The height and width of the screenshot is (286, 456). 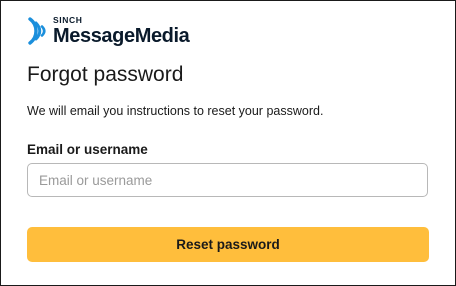 I want to click on page-title: Forgot password, so click(x=105, y=74).